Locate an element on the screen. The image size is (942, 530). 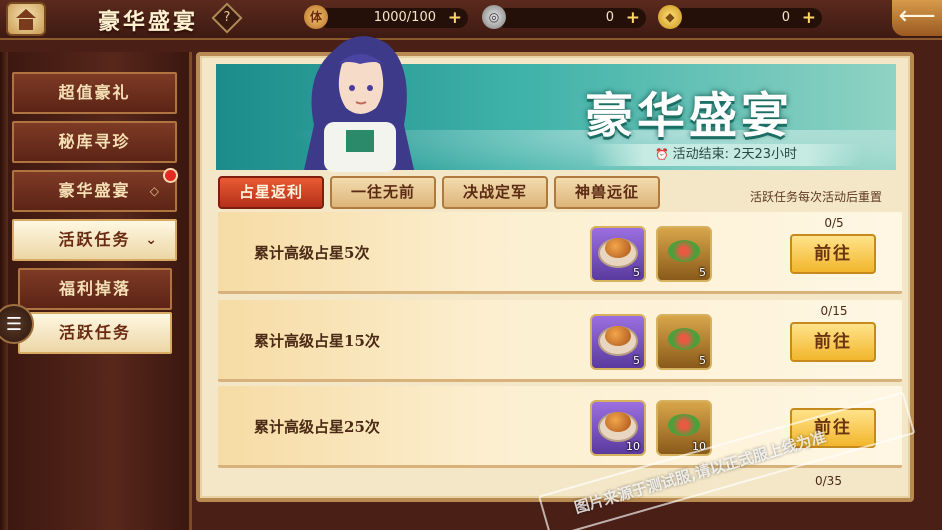
diamond-icon: ◇ is located at coordinates (155, 191).